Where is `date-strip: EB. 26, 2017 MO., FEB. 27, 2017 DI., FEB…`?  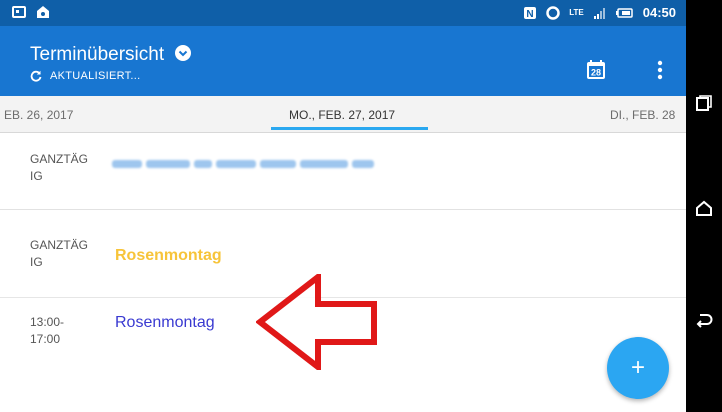
date-strip: EB. 26, 2017 MO., FEB. 27, 2017 DI., FEB… is located at coordinates (343, 114).